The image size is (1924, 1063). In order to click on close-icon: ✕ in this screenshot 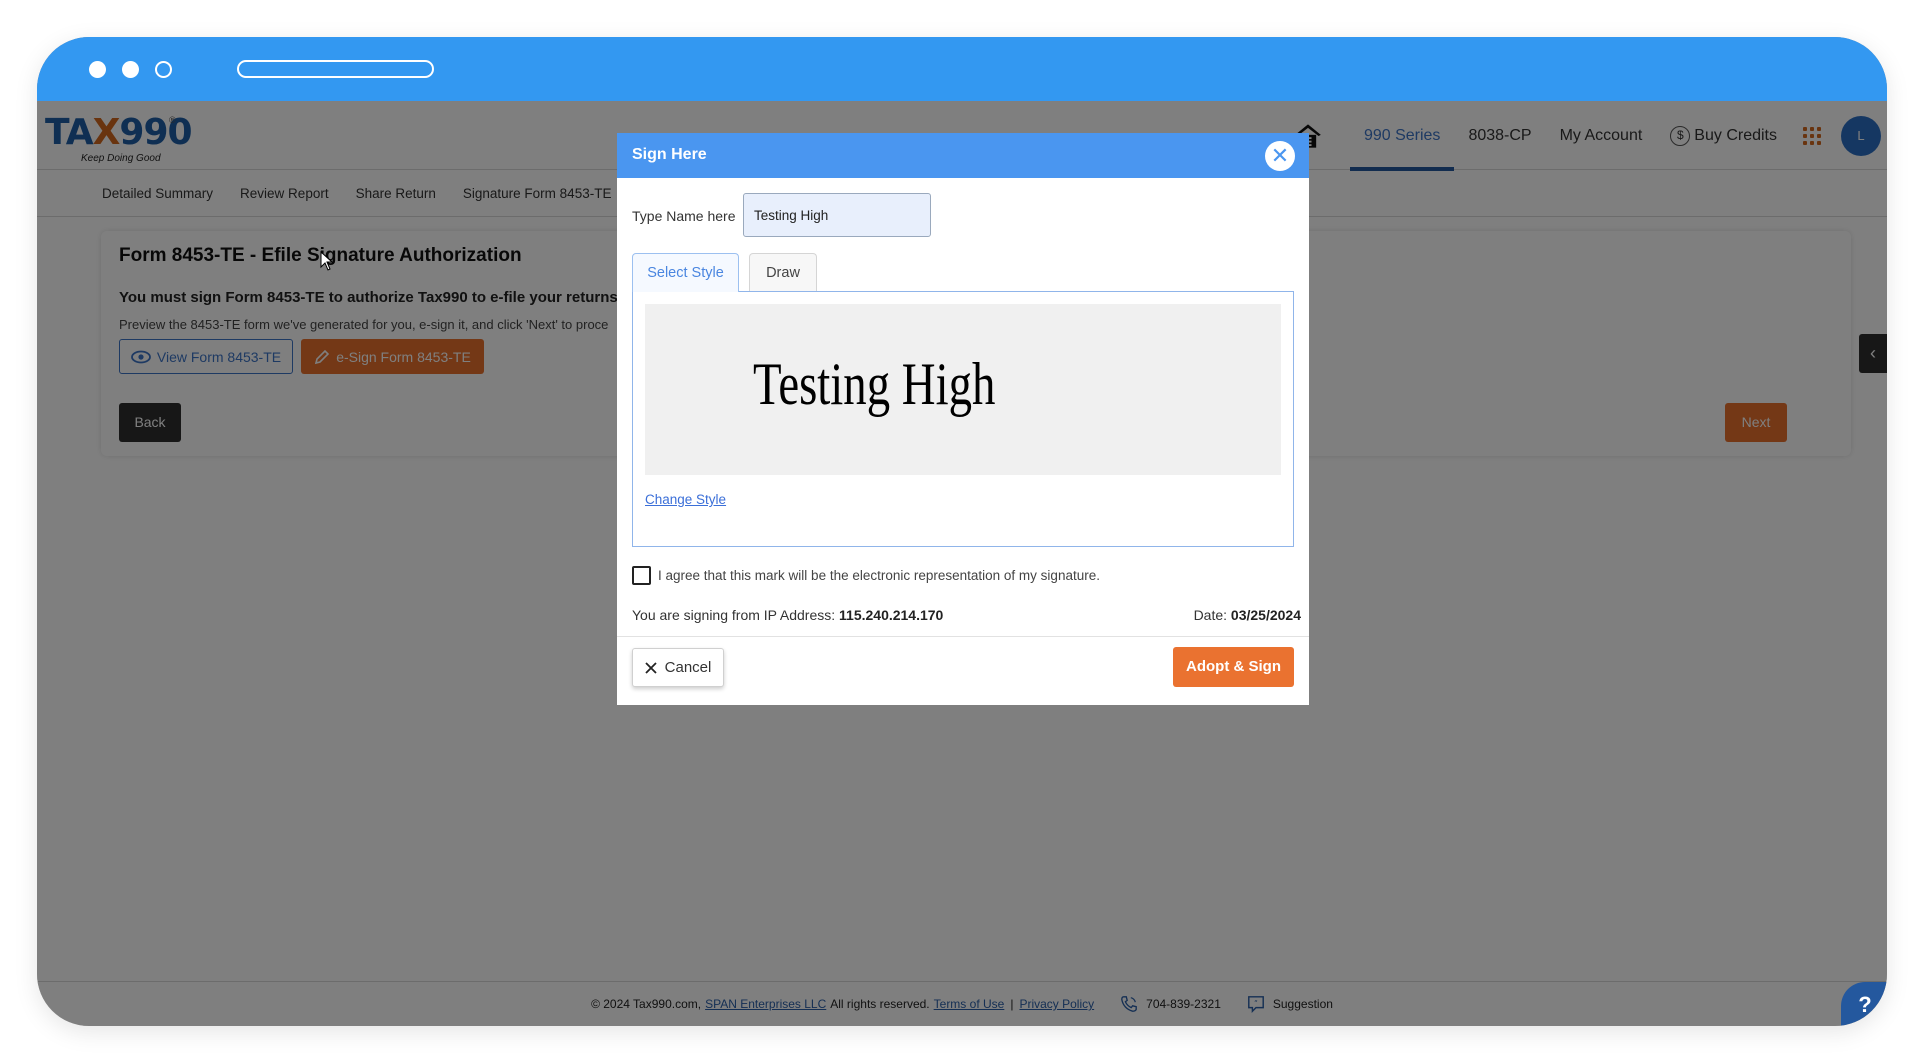, I will do `click(1280, 156)`.